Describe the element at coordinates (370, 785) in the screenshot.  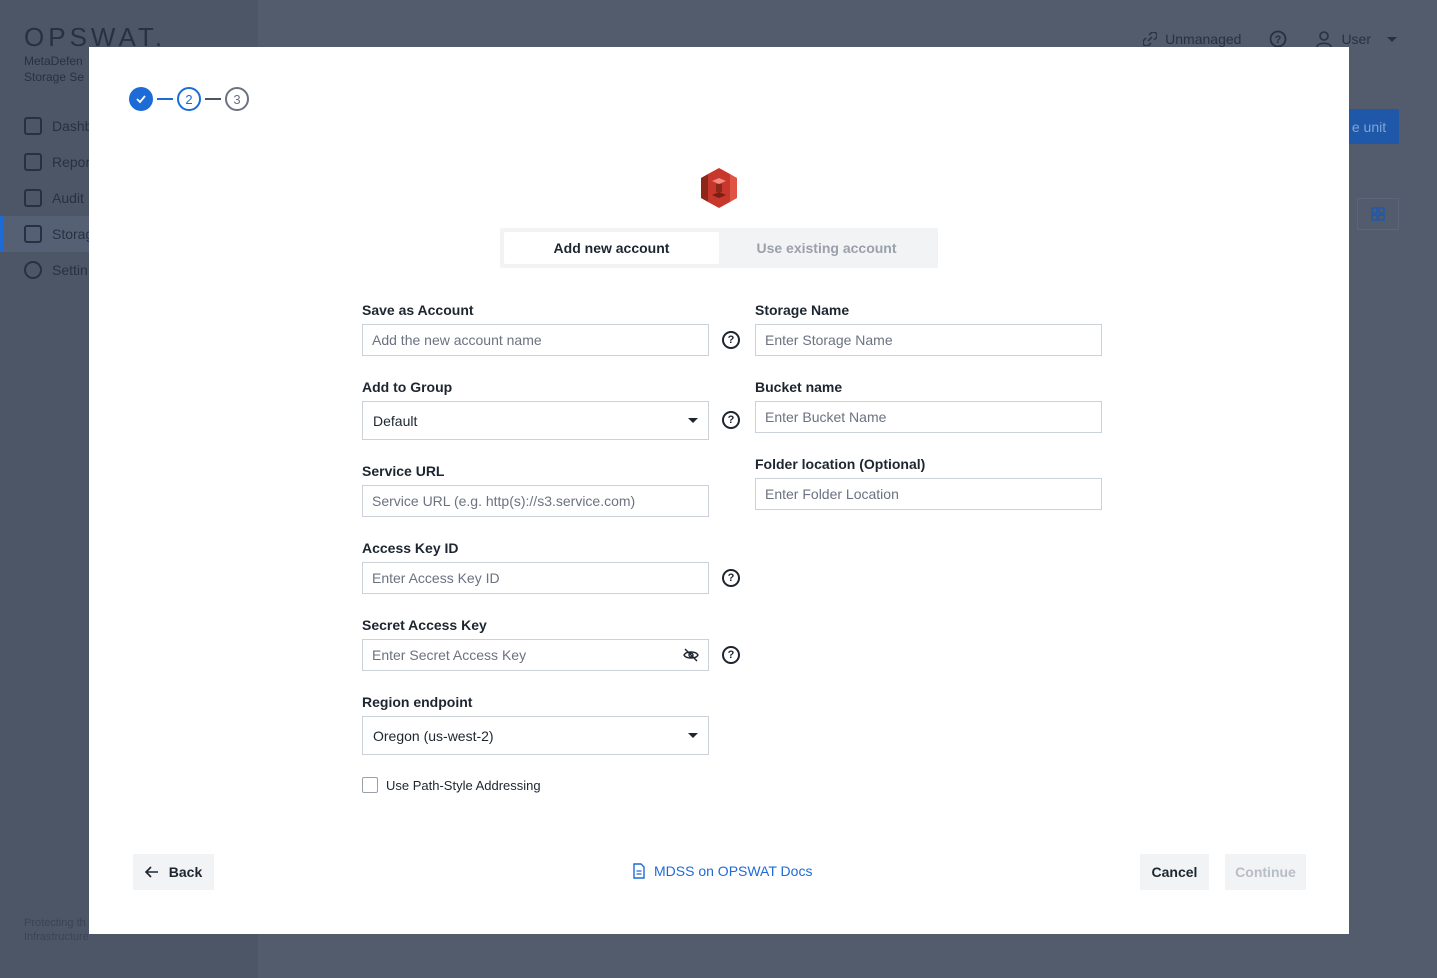
I see `path-style-checkbox` at that location.